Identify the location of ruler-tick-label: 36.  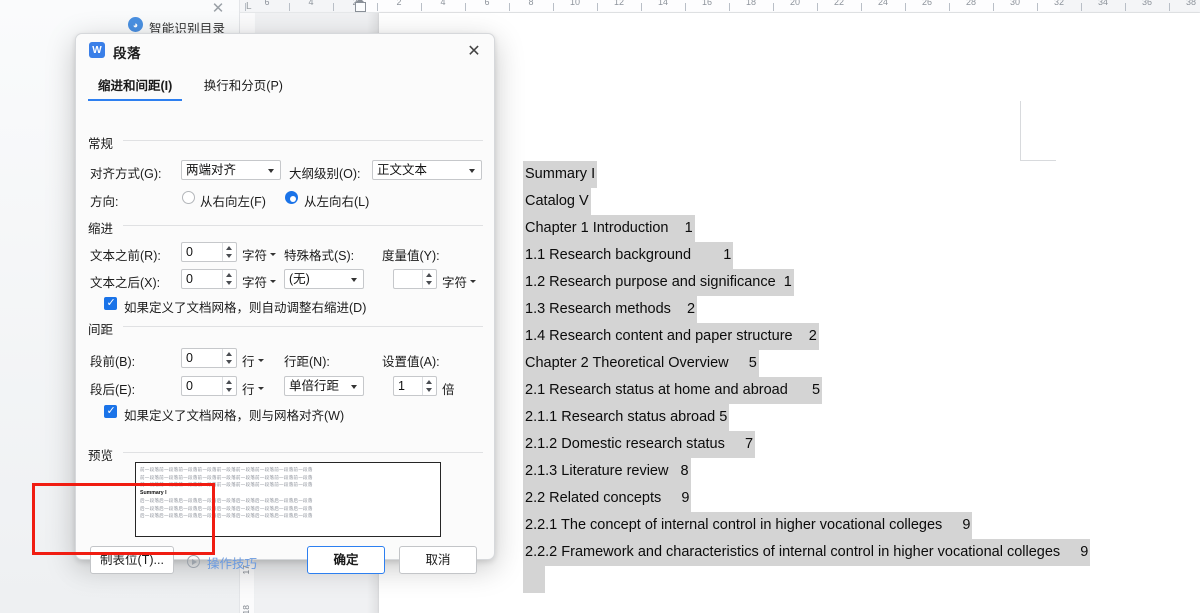
(1147, 3).